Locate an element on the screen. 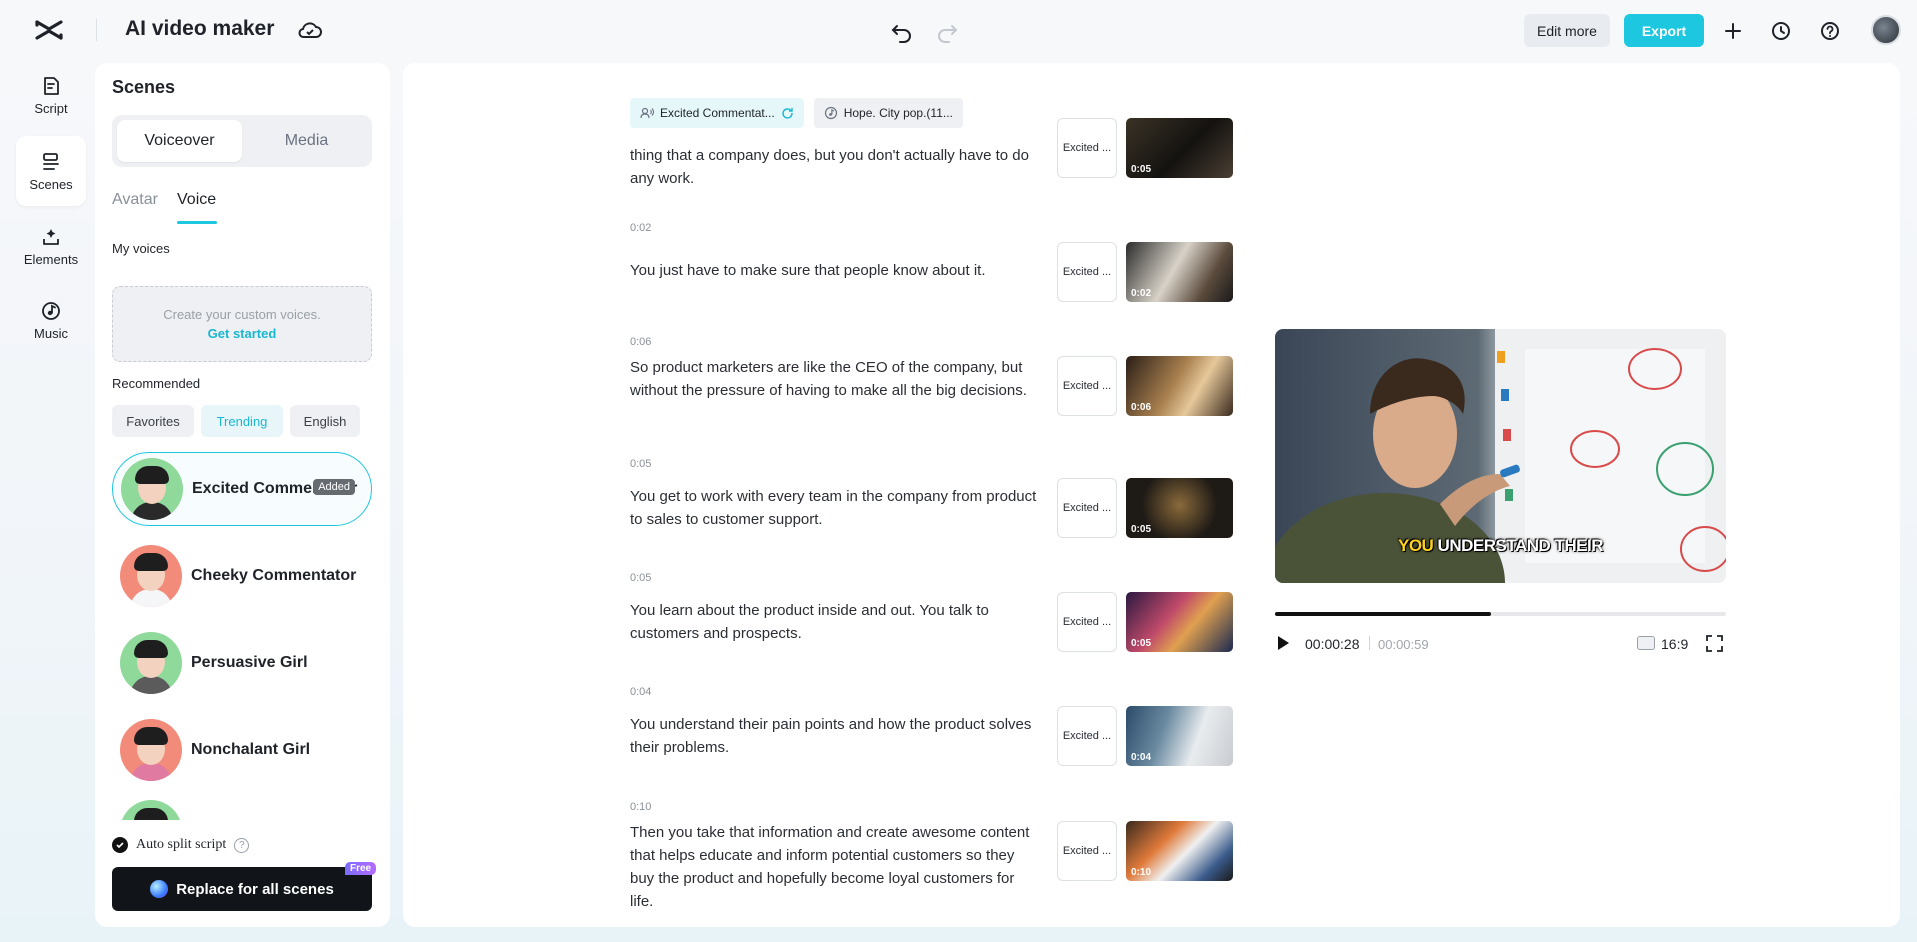  scene-time: 0:02 is located at coordinates (641, 228).